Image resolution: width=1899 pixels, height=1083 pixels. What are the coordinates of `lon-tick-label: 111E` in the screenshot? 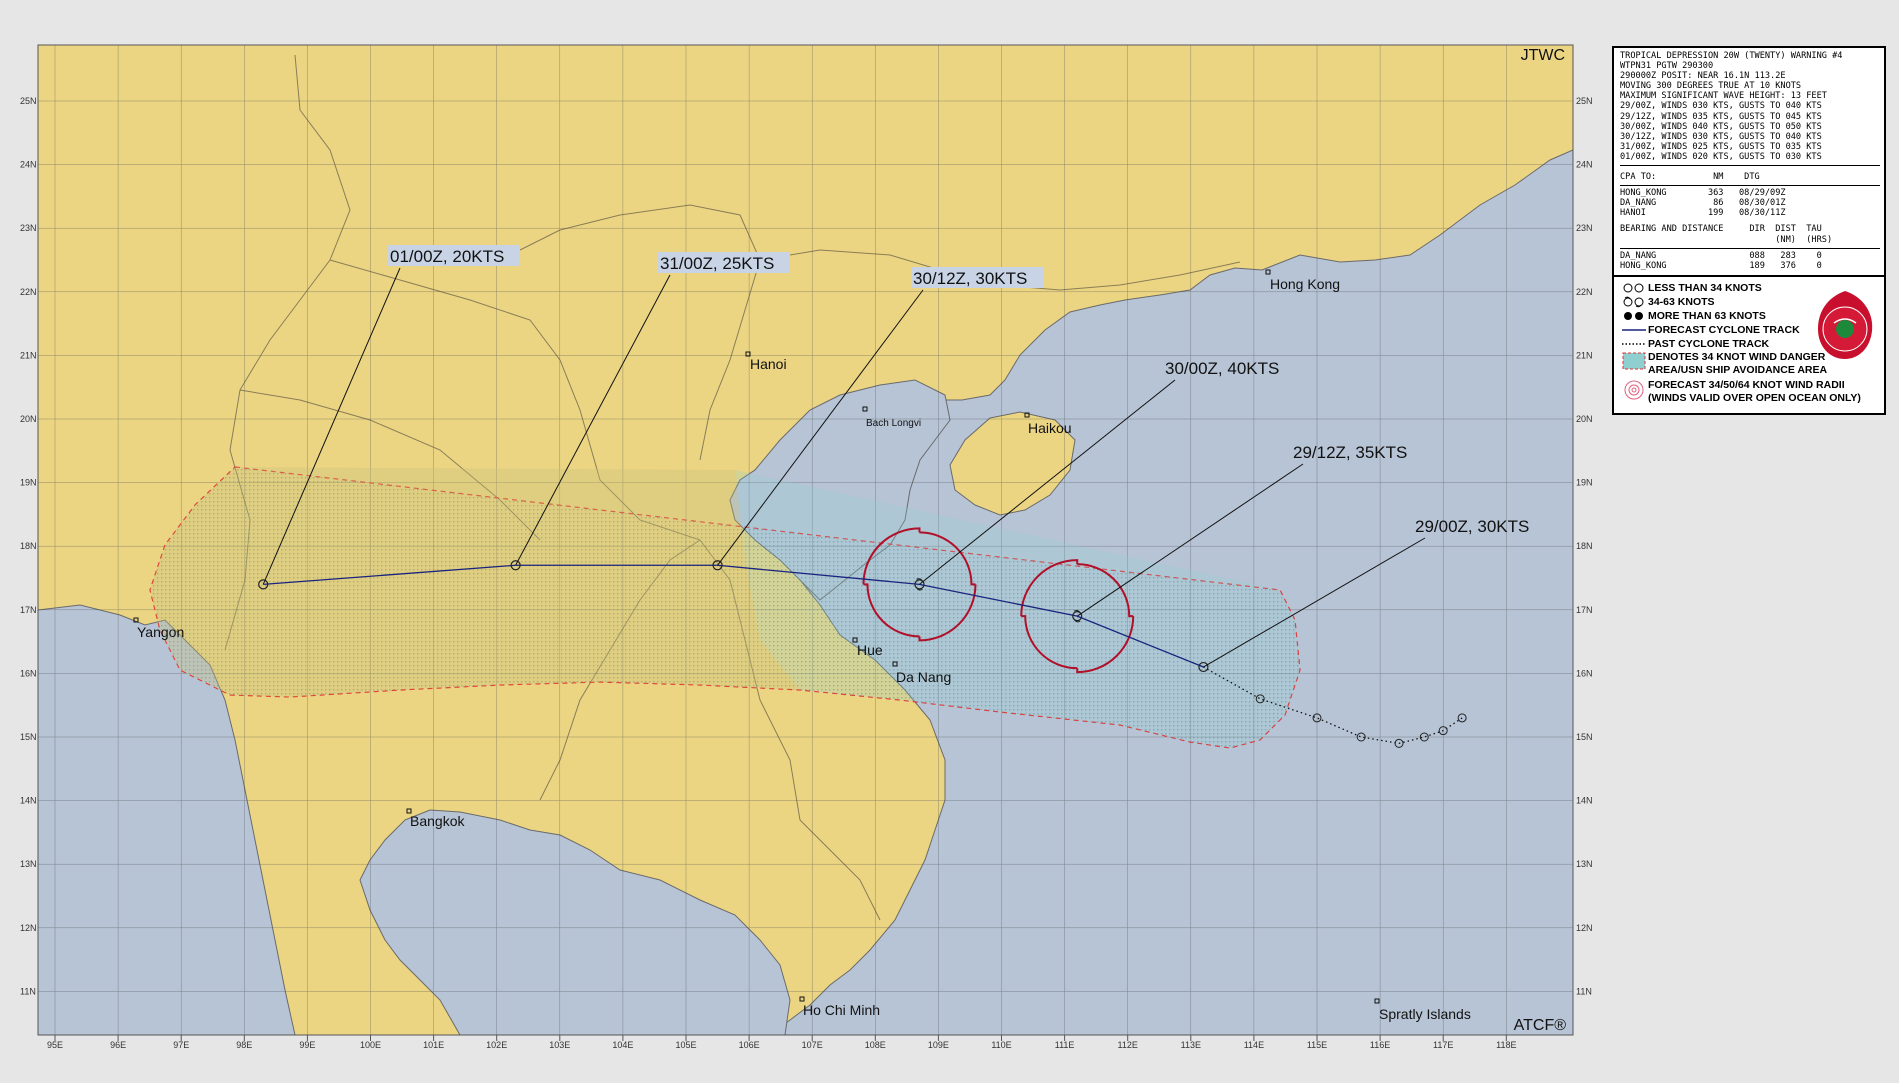 It's located at (1065, 1045).